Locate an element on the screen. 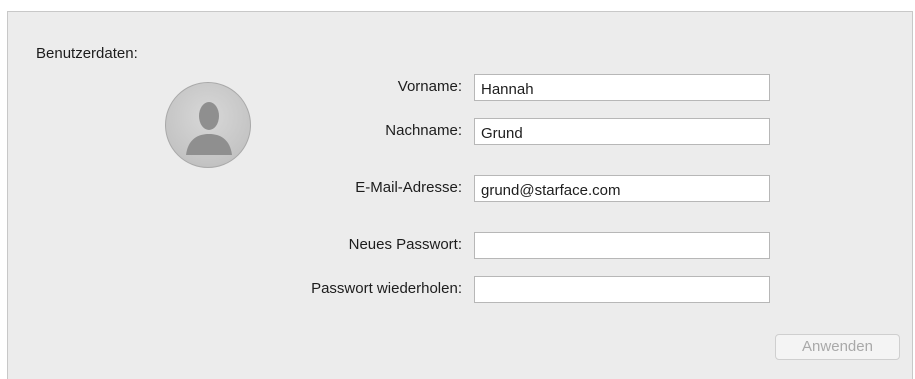 This screenshot has height=379, width=915. repeat-password-field is located at coordinates (622, 289).